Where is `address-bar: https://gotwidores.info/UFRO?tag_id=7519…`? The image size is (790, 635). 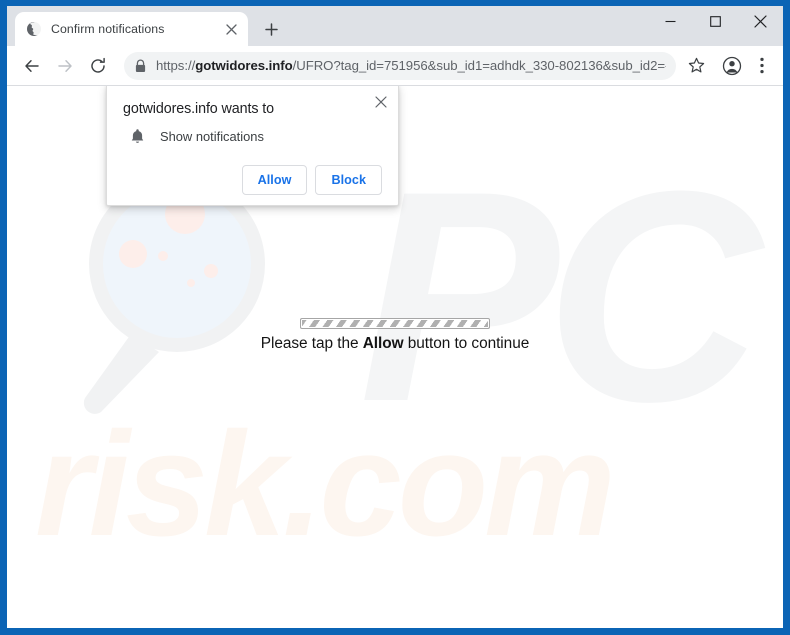
address-bar: https://gotwidores.info/UFRO?tag_id=7519… is located at coordinates (400, 65).